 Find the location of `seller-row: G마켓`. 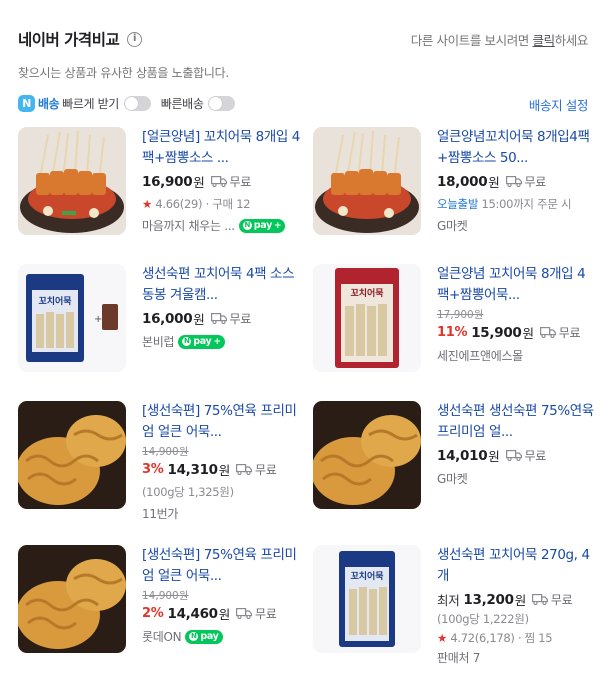

seller-row: G마켓 is located at coordinates (517, 478).